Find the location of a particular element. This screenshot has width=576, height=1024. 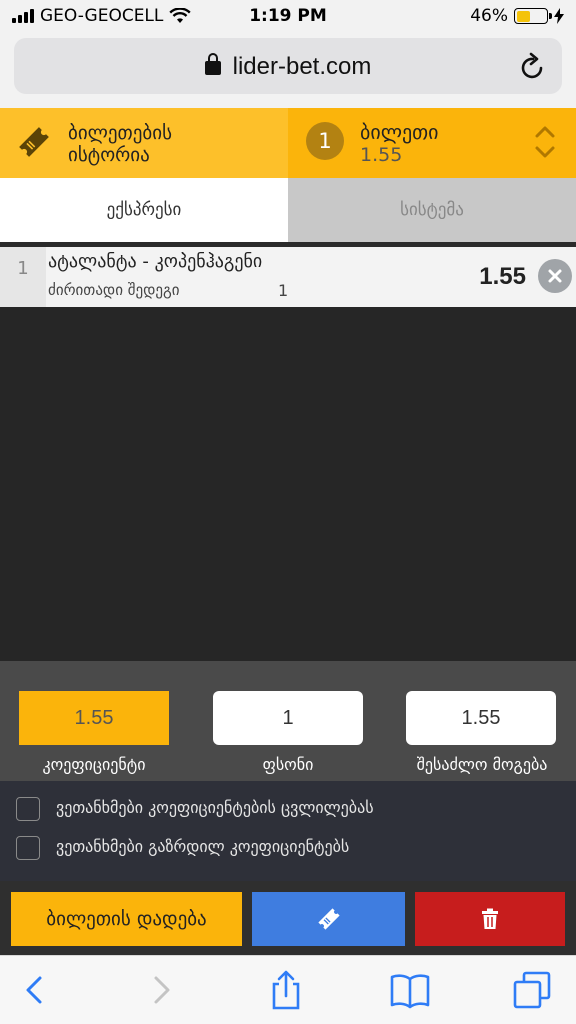

betslip-toggle: 1 ბილეთი 1.55 is located at coordinates (432, 143).